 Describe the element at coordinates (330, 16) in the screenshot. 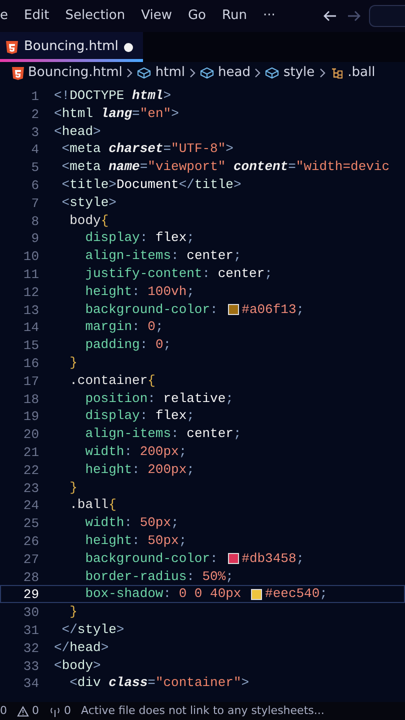

I see `back-arrow-icon` at that location.